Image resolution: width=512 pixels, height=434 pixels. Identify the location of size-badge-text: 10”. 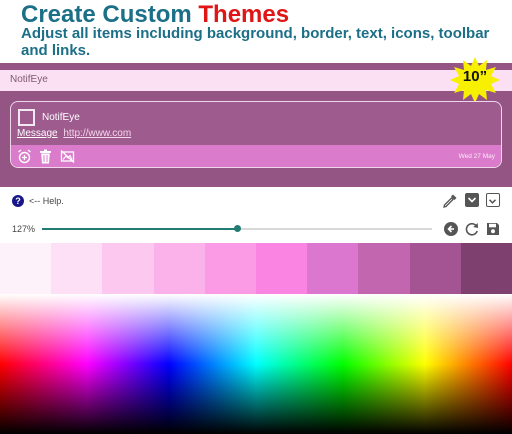
(475, 76).